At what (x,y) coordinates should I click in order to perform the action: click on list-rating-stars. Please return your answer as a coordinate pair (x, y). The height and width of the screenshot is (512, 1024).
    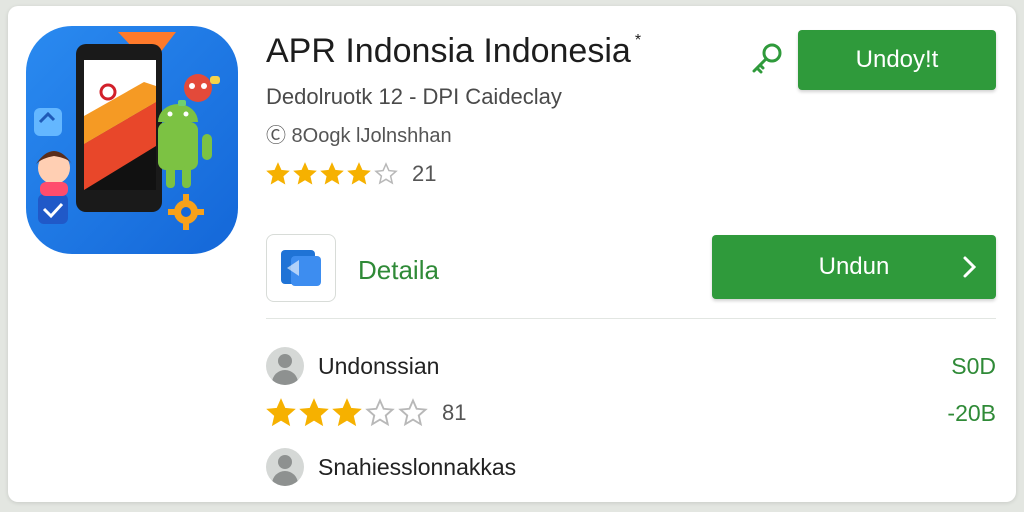
    Looking at the image, I should click on (347, 413).